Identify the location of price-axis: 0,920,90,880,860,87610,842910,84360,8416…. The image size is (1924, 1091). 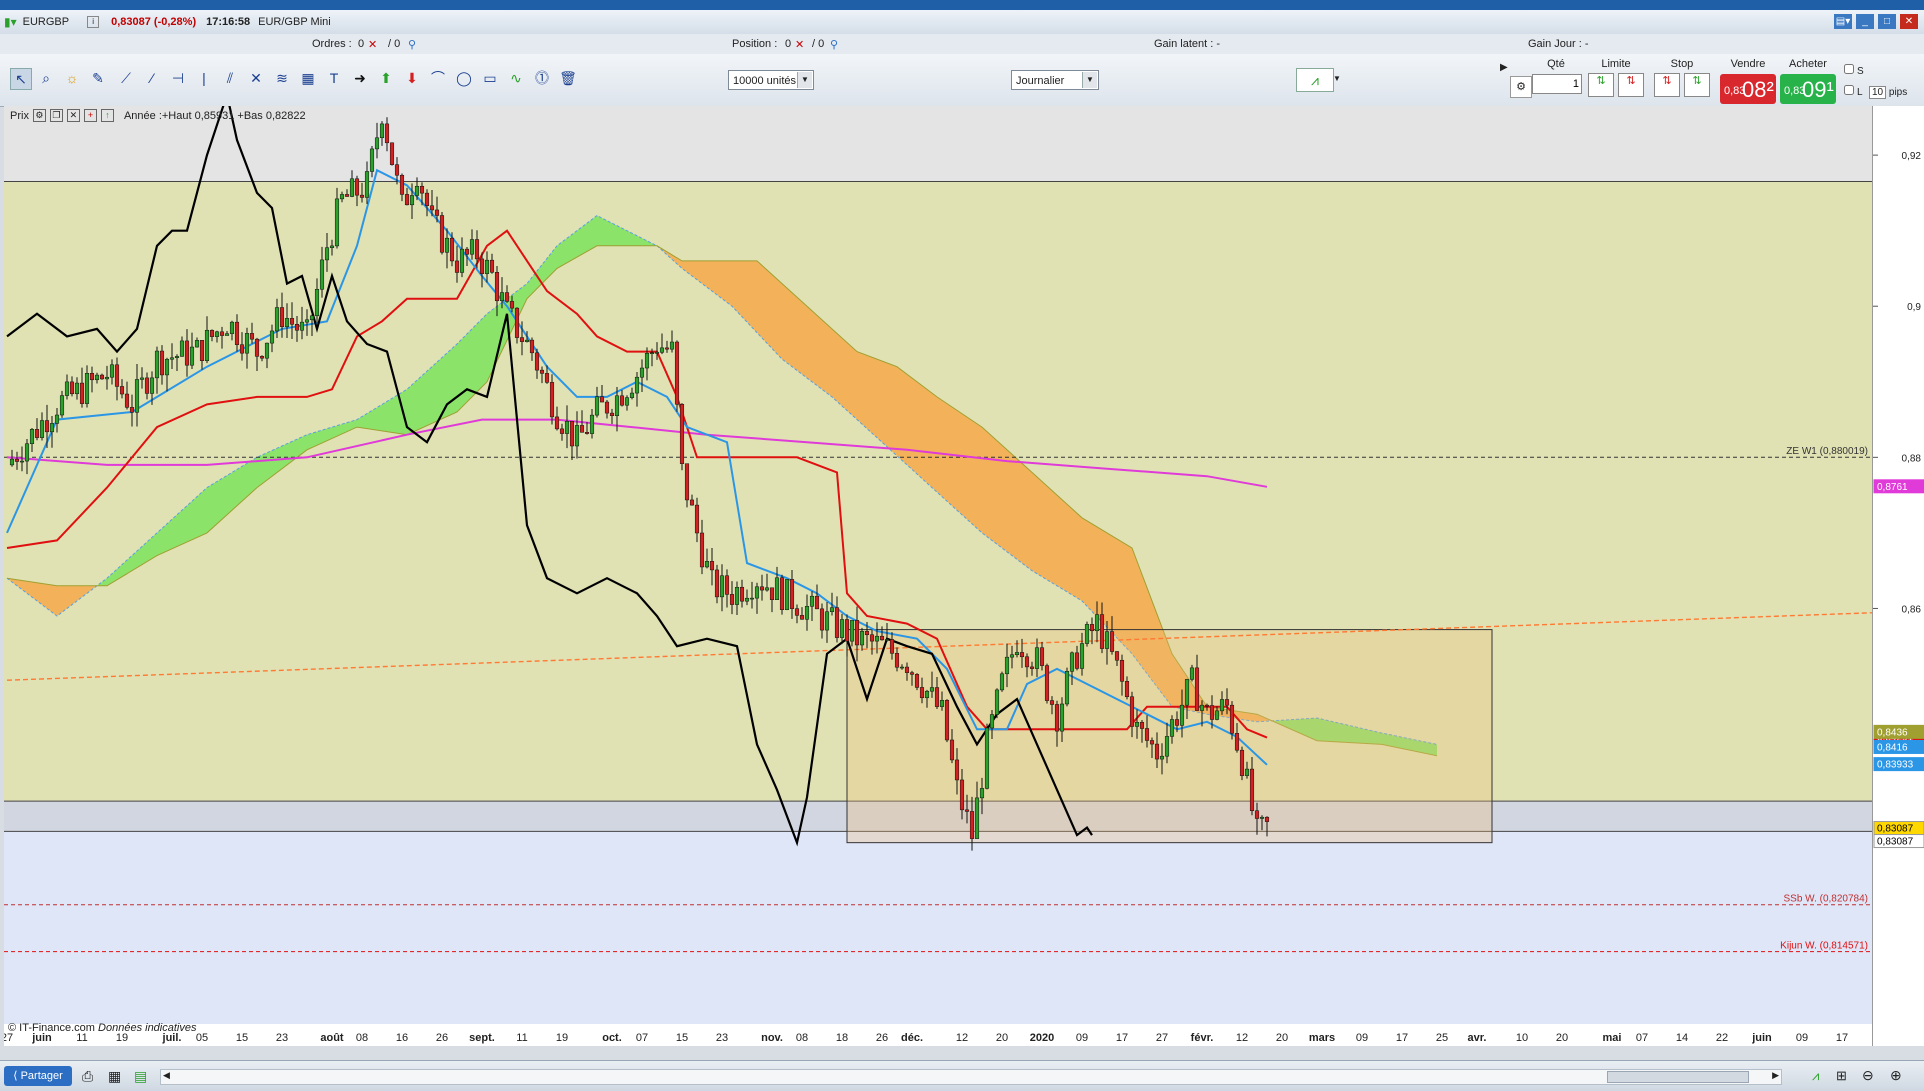
(1898, 576).